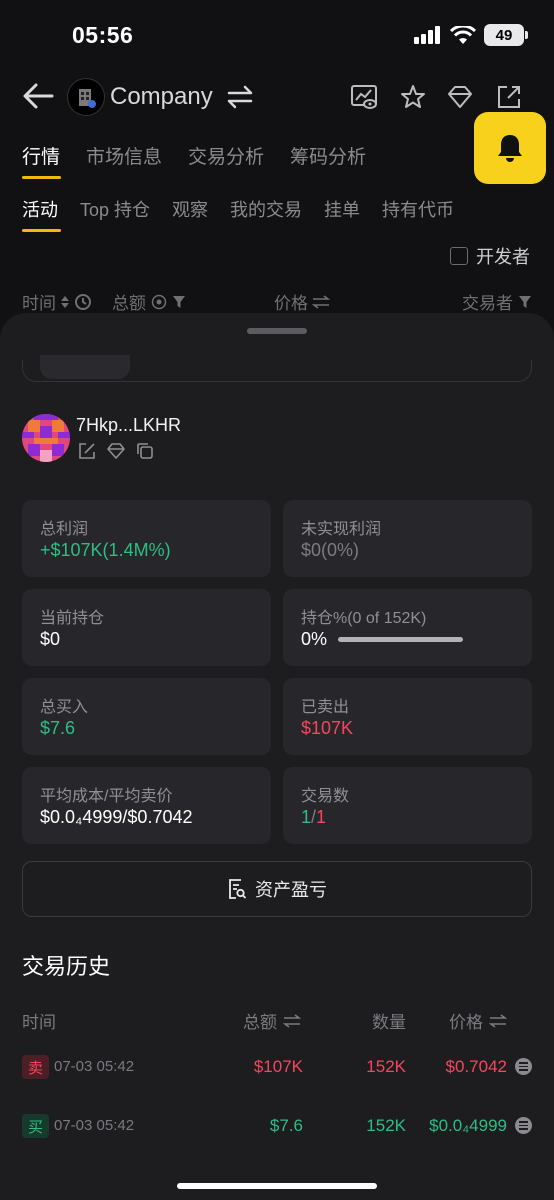 Image resolution: width=554 pixels, height=1200 pixels. I want to click on column-price-label: 价格, so click(291, 303).